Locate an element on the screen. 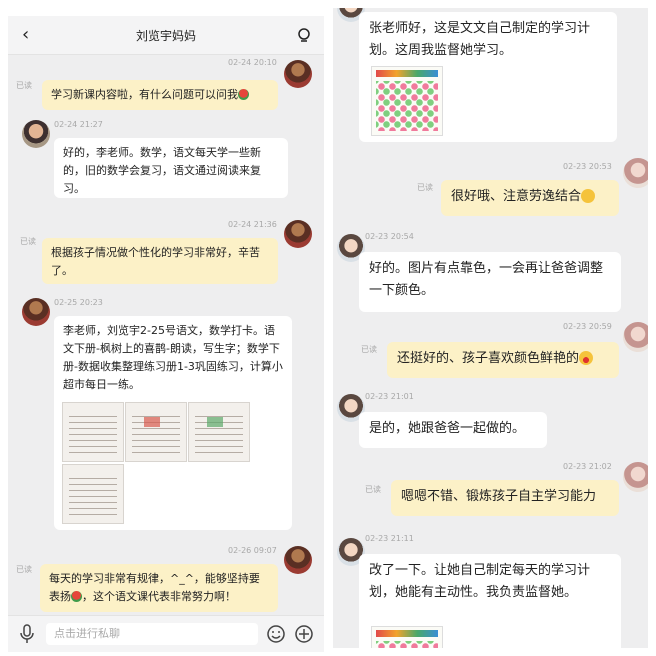  chat-title: 刘览宇妈妈 is located at coordinates (165, 36).